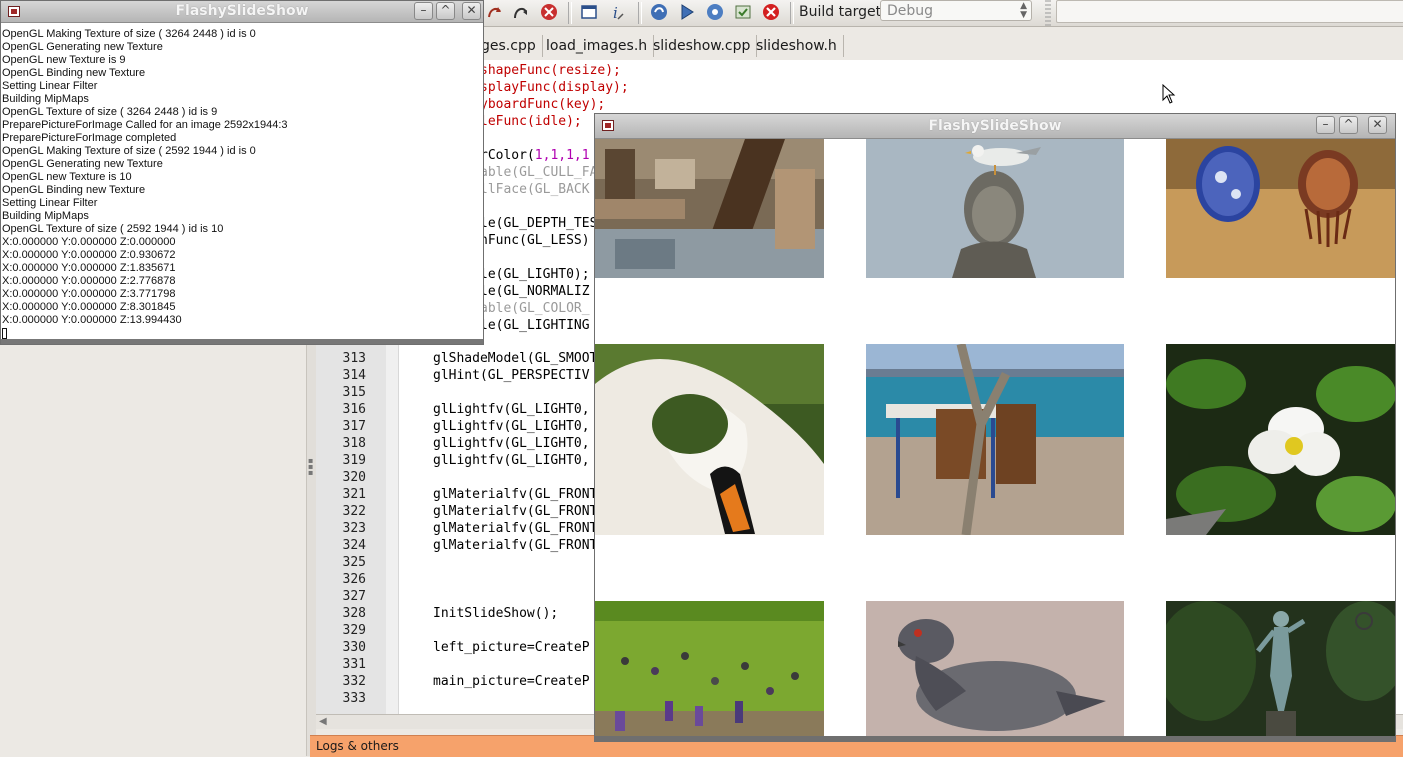 The width and height of the screenshot is (1403, 757). I want to click on slideshow-title: FlashySlideShow, so click(995, 126).